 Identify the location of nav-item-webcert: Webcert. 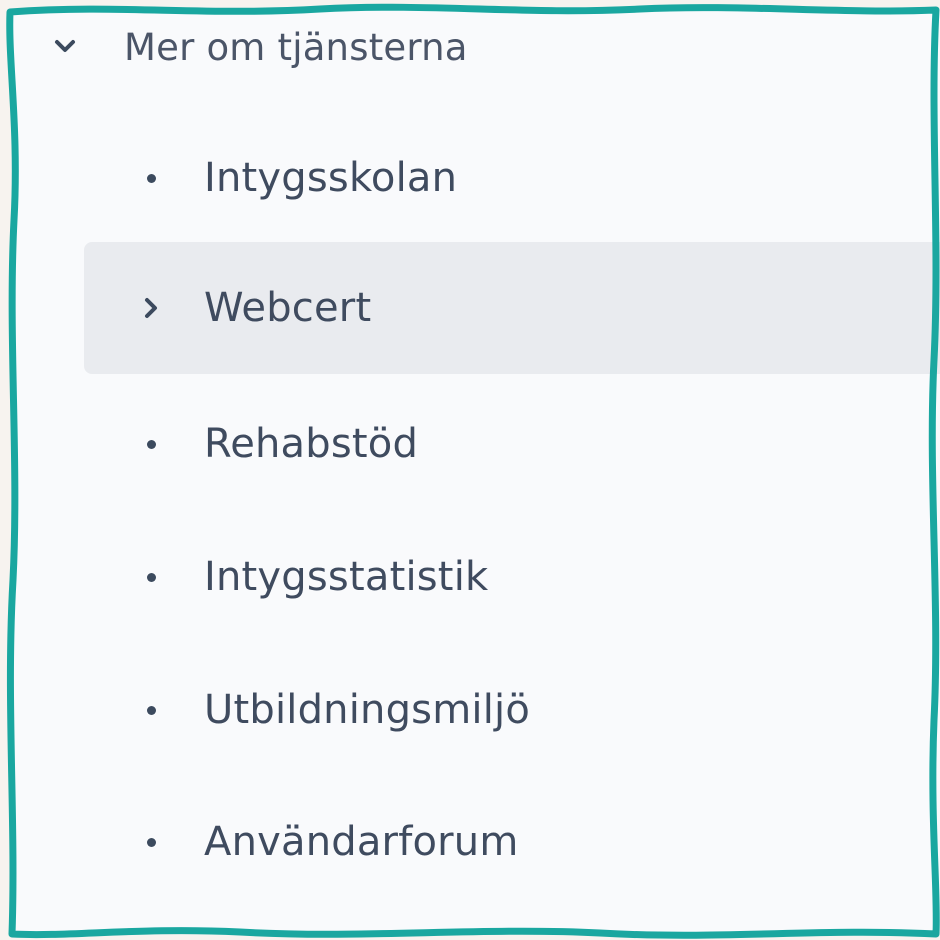
(512, 308).